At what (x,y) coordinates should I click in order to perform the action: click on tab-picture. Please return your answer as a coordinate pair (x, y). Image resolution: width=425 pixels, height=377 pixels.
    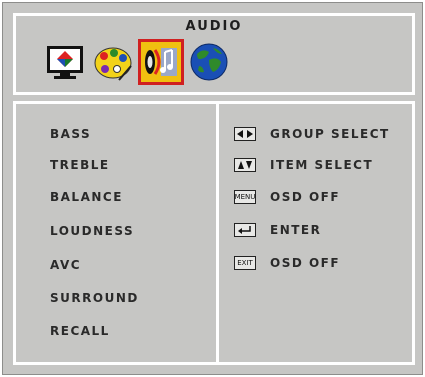
    Looking at the image, I should click on (65, 62).